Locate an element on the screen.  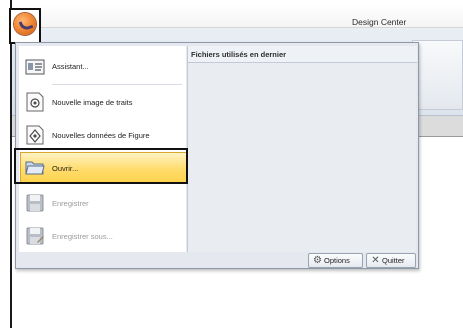
ribbon-panel is located at coordinates (437, 75).